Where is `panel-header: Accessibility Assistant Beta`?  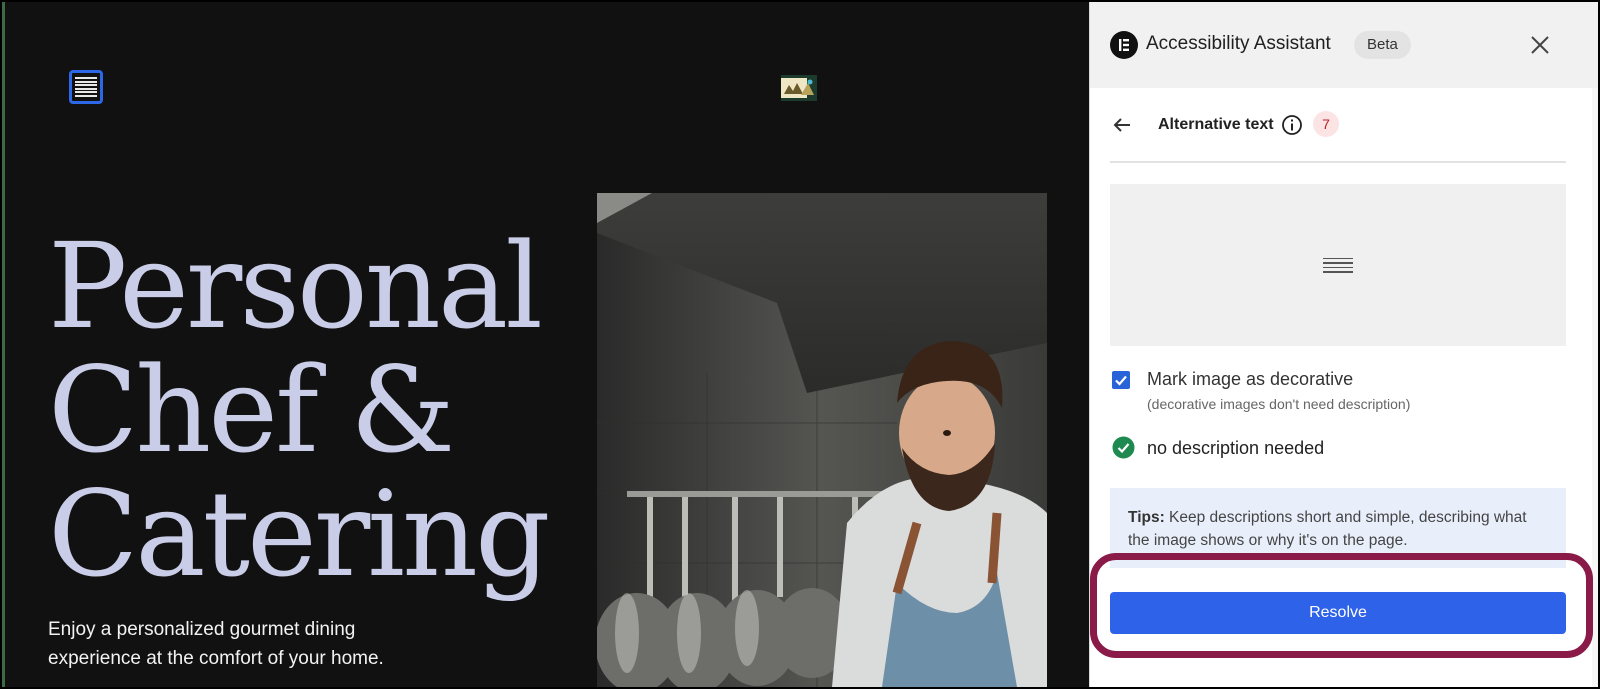
panel-header: Accessibility Assistant Beta is located at coordinates (1344, 45).